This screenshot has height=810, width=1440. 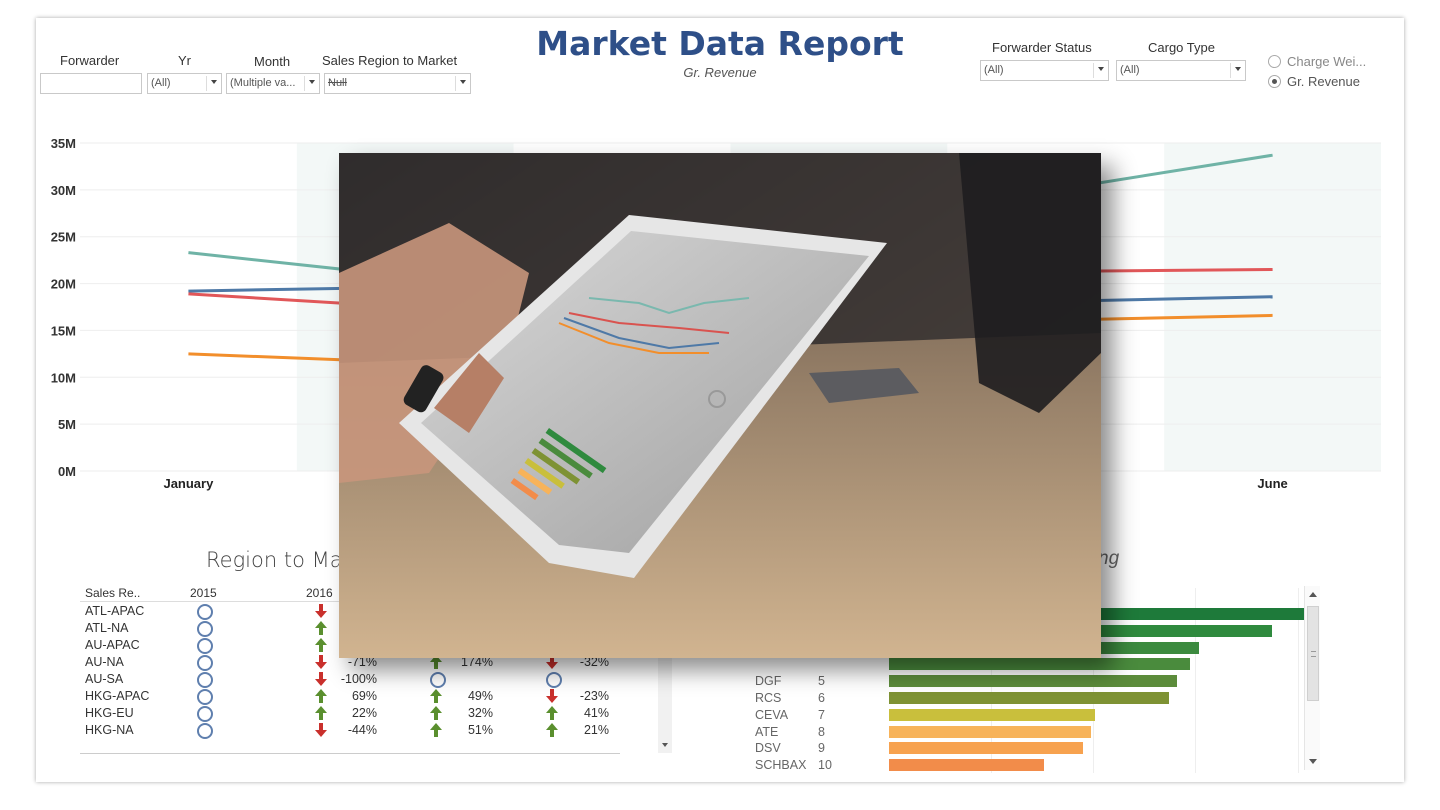 What do you see at coordinates (821, 731) in the screenshot?
I see `forwarder-rank: 8` at bounding box center [821, 731].